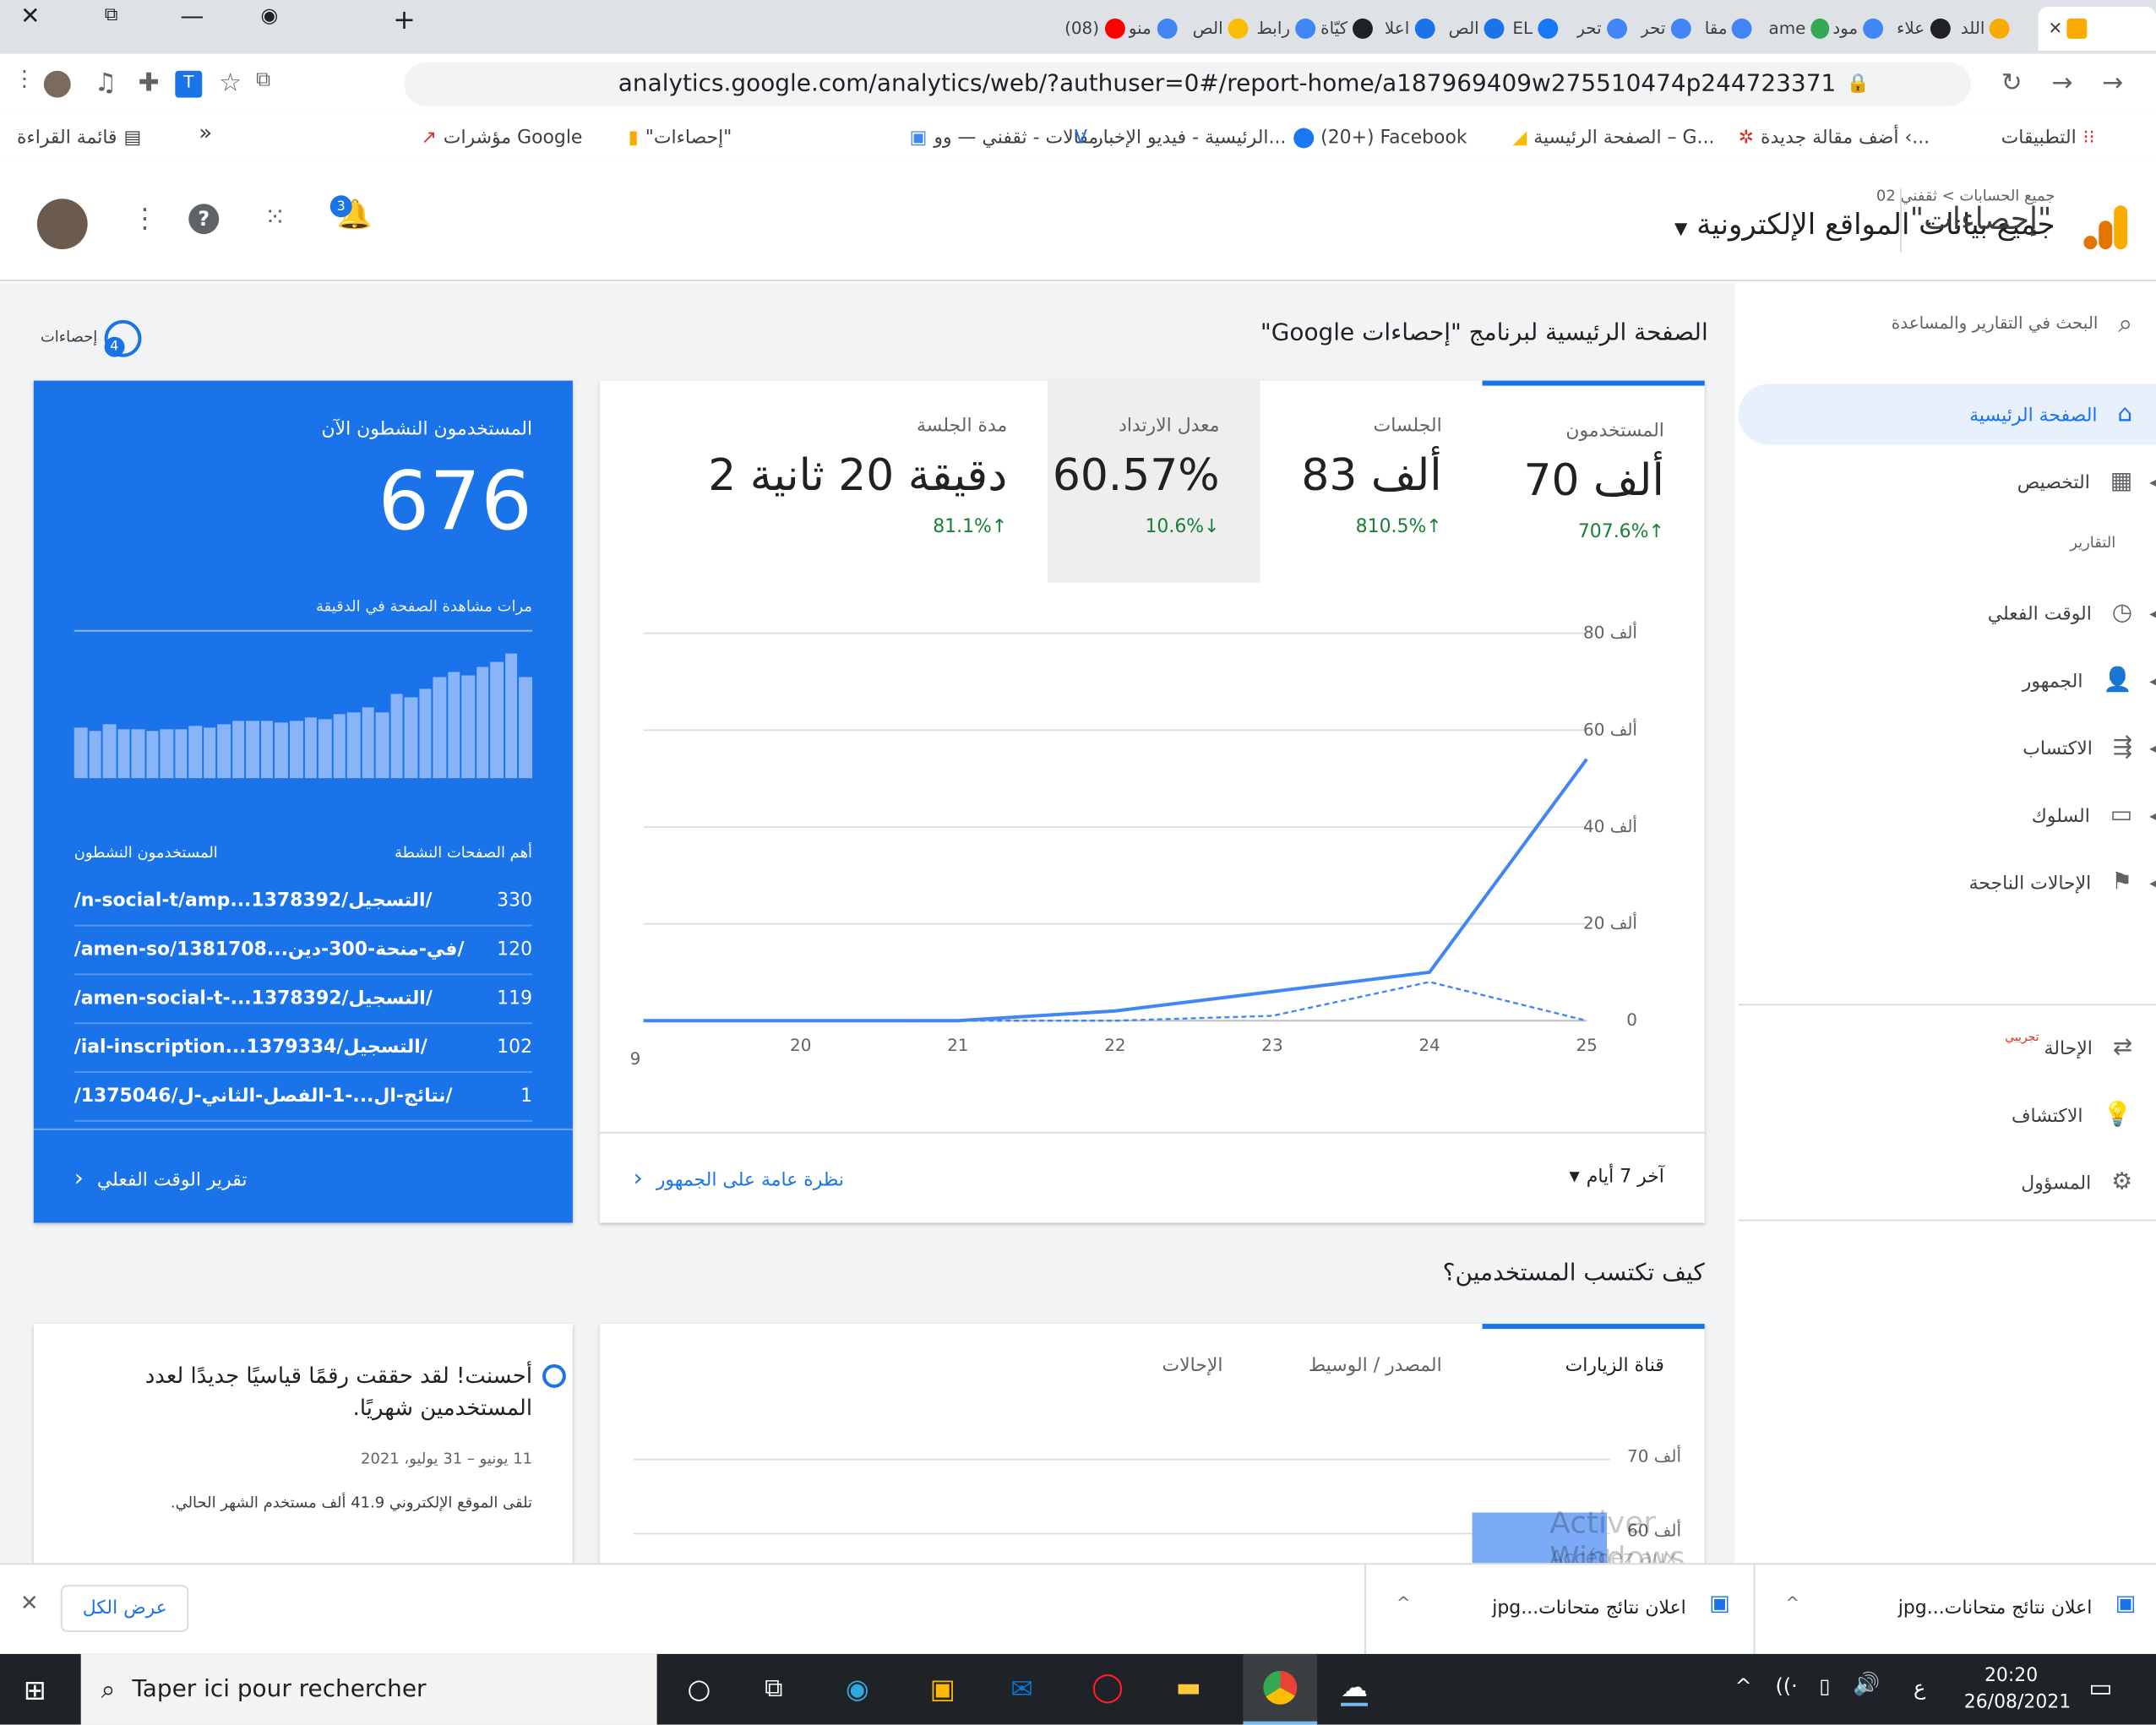  Describe the element at coordinates (1159, 29) in the screenshot. I see `browser-tab: منو` at that location.